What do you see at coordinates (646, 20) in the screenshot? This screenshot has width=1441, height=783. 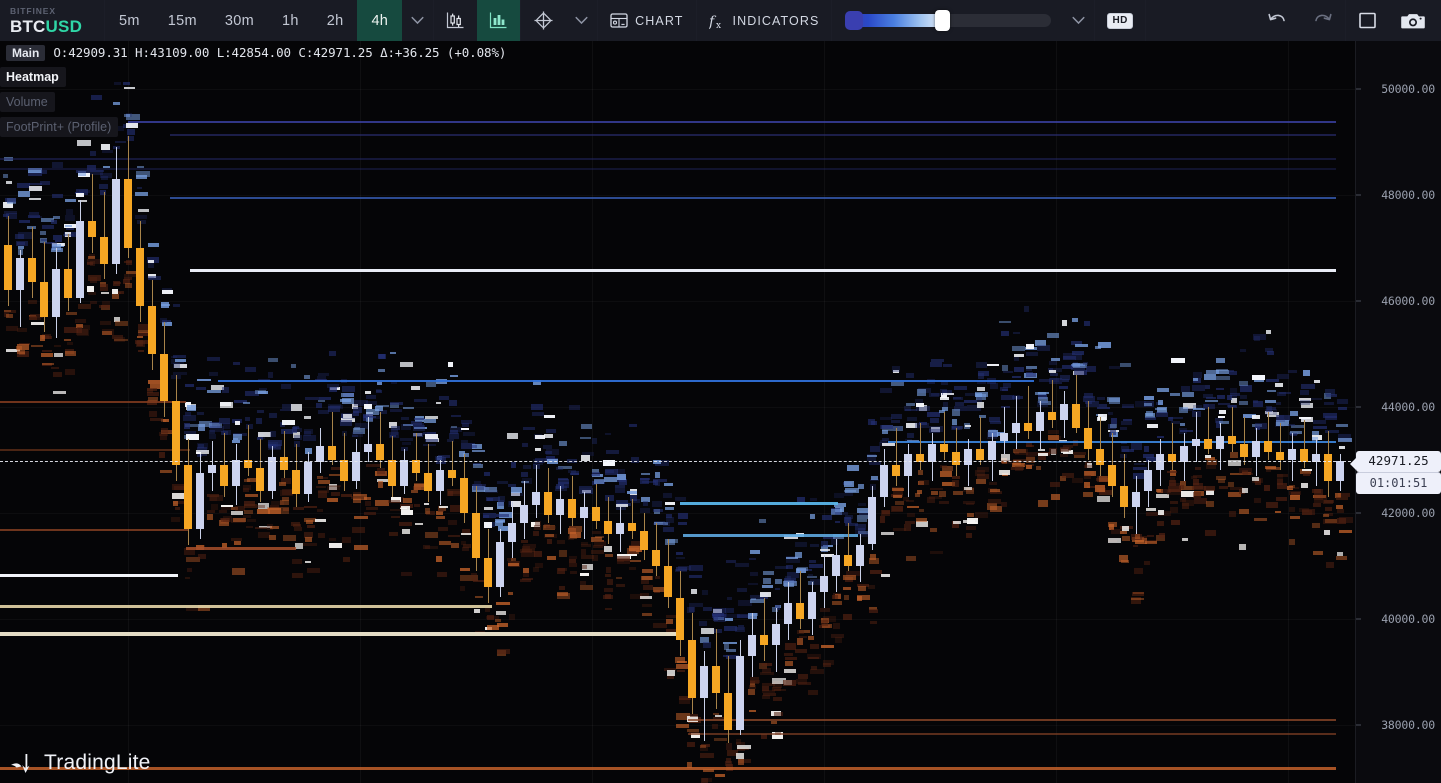 I see `chart-menu-button: CHART` at bounding box center [646, 20].